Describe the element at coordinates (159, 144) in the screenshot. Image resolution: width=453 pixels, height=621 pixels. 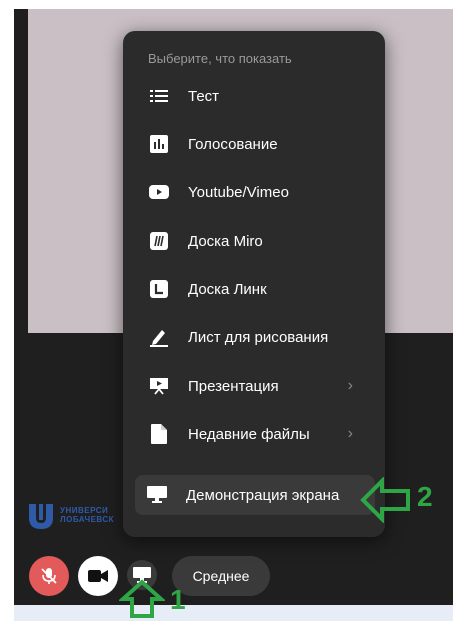
I see `poll-icon` at that location.